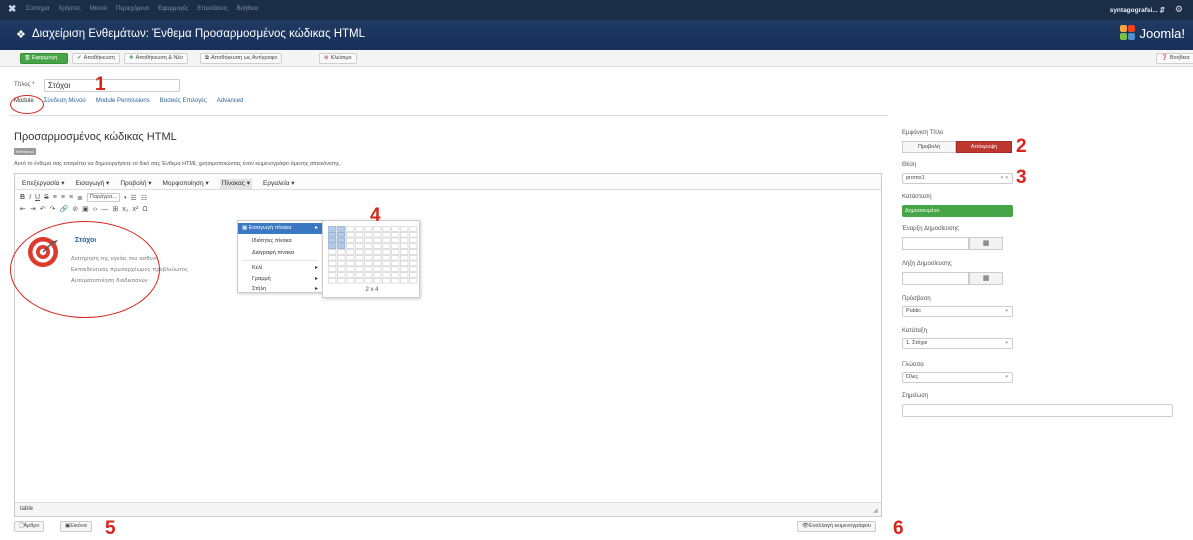 The height and width of the screenshot is (540, 1193). What do you see at coordinates (85, 209) in the screenshot?
I see `image-icon: ▣` at bounding box center [85, 209].